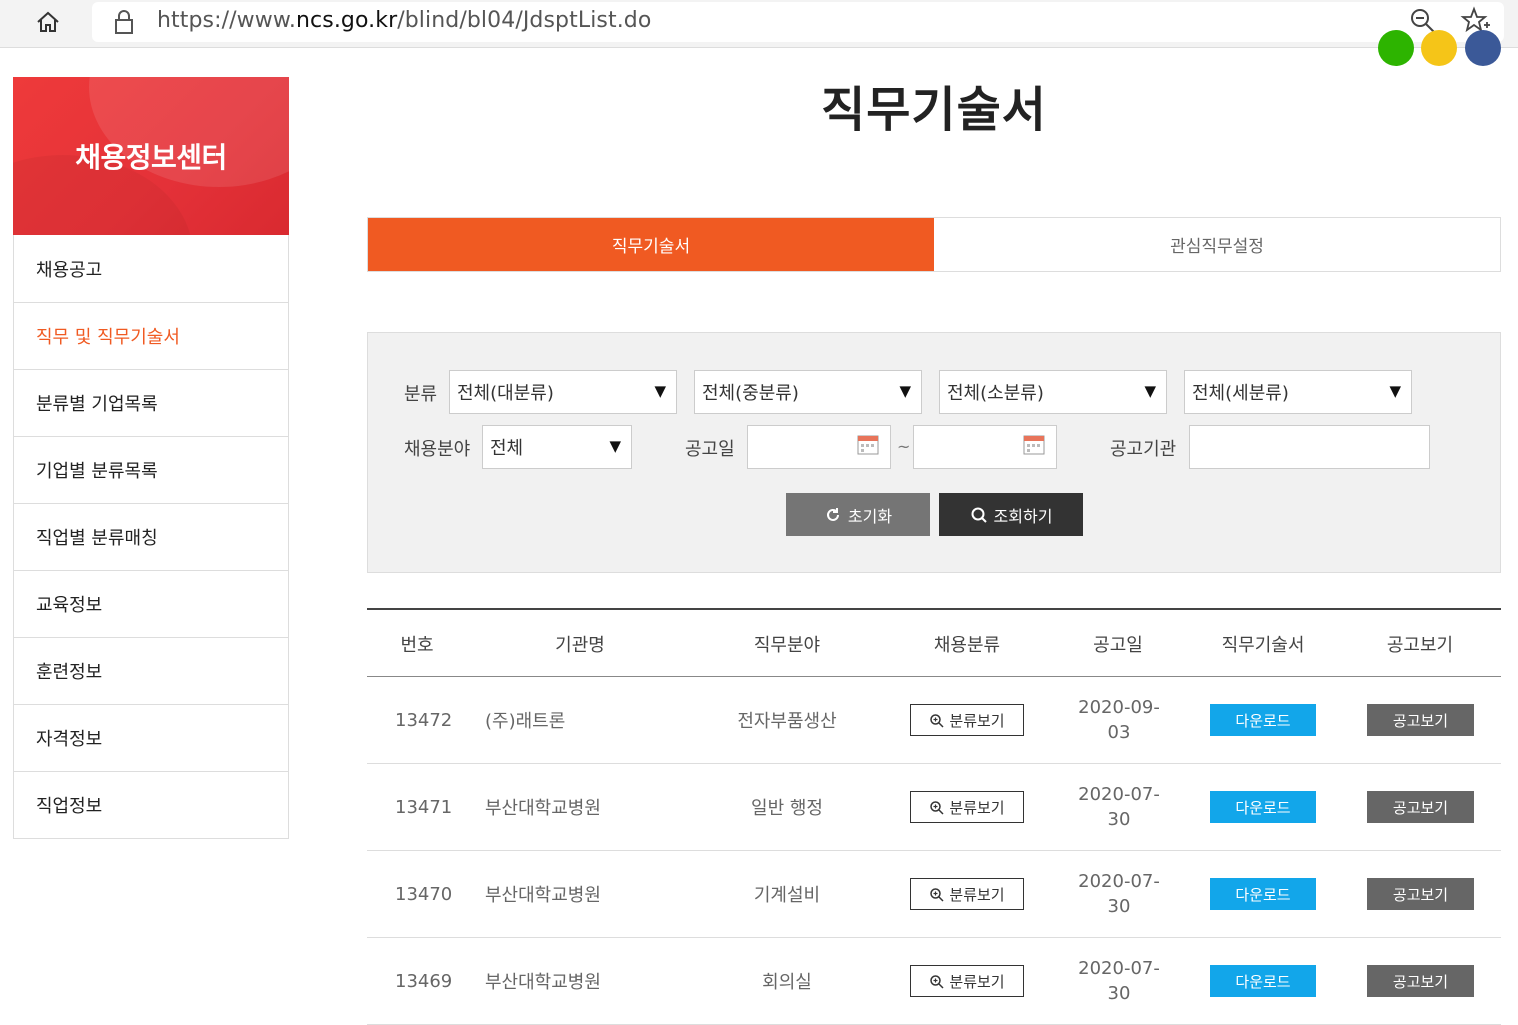  Describe the element at coordinates (1420, 645) in the screenshot. I see `header-view-notice: 공고보기` at that location.